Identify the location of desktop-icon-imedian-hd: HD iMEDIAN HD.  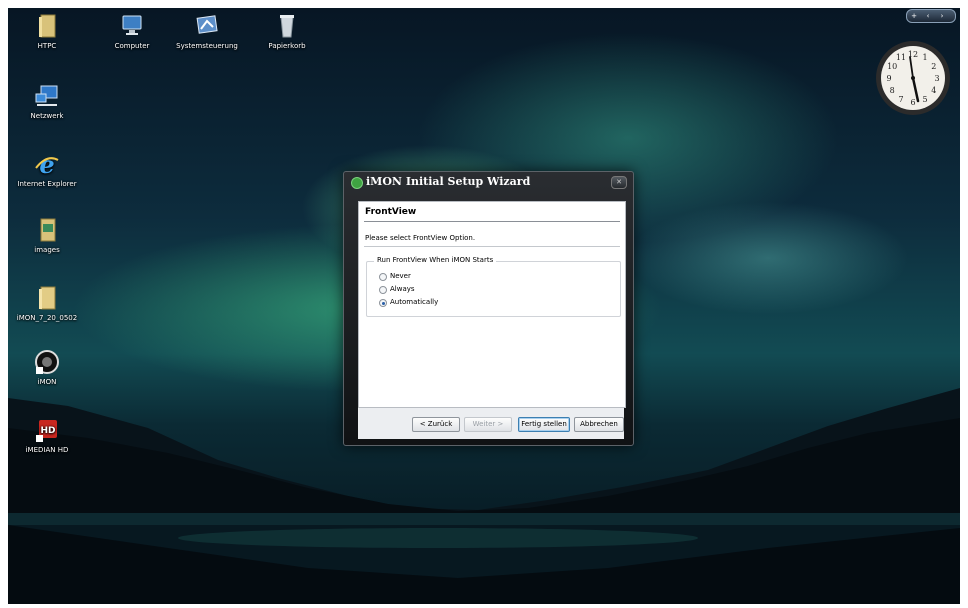
(47, 435).